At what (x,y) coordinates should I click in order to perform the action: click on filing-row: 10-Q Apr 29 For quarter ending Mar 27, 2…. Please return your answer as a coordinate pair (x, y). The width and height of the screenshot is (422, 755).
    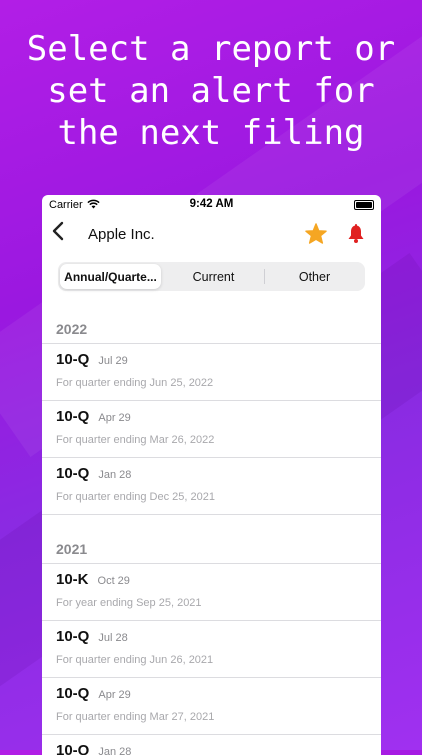
    Looking at the image, I should click on (211, 706).